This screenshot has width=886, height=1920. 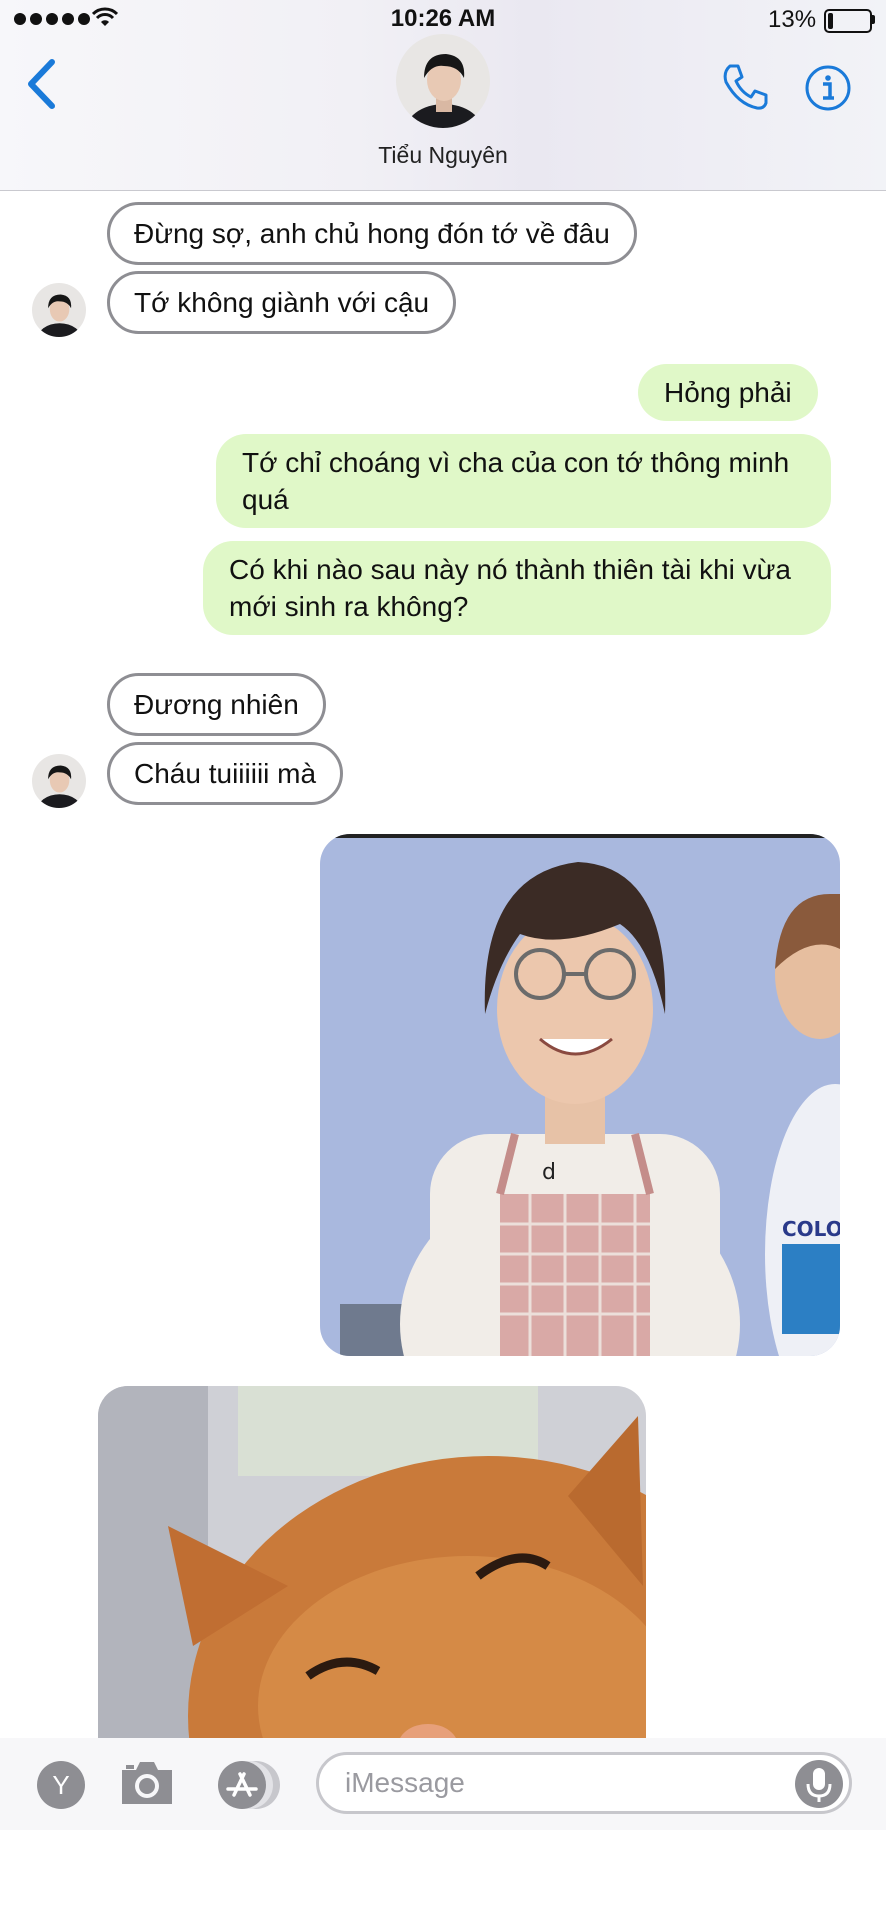 I want to click on battery-cap, so click(x=873, y=19).